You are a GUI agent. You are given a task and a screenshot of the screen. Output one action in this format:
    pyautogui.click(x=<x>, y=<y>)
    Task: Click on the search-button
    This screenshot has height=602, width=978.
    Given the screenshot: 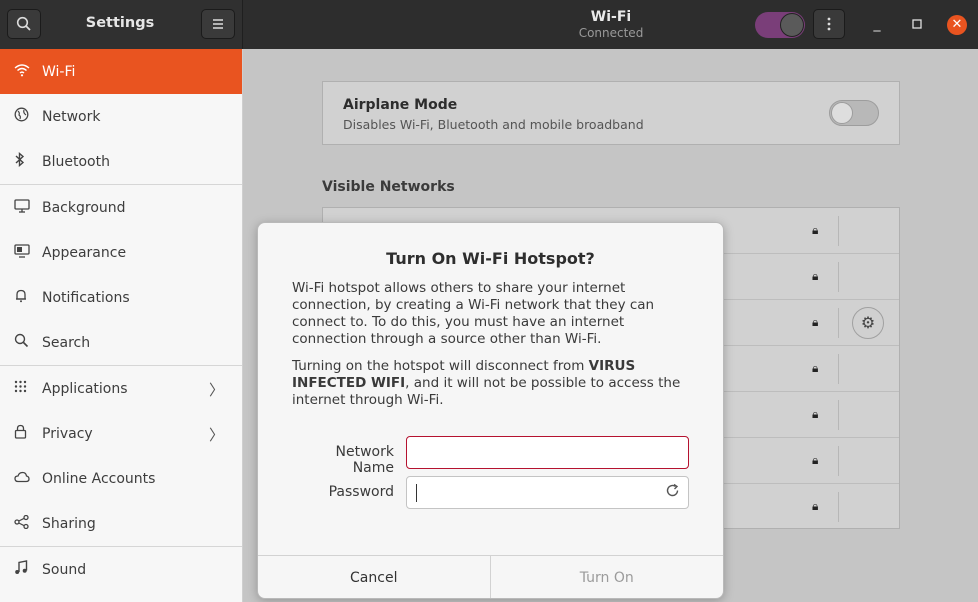 What is the action you would take?
    pyautogui.click(x=24, y=24)
    